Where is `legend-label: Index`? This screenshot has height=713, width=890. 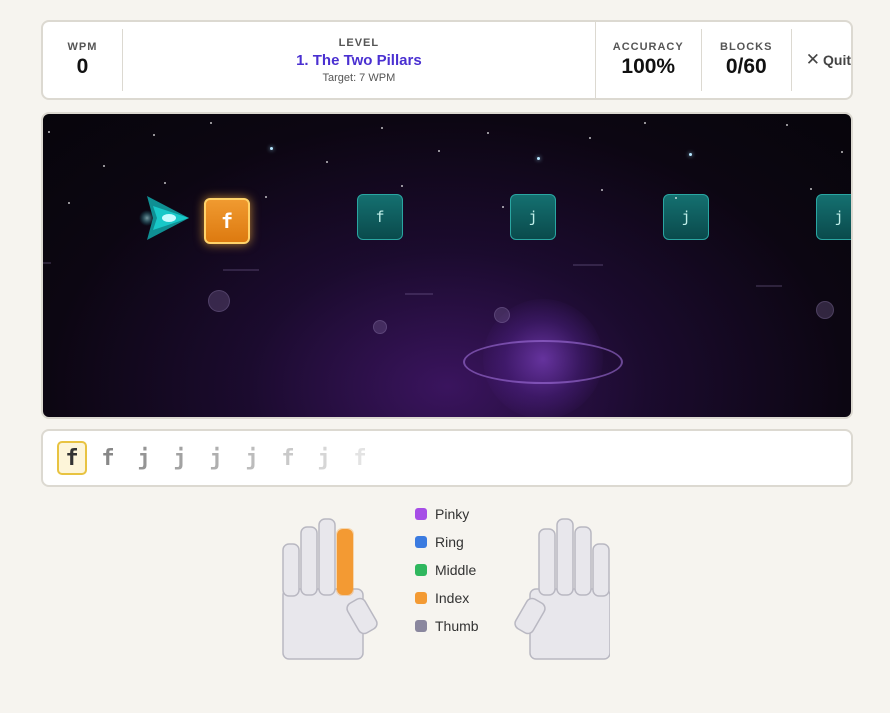 legend-label: Index is located at coordinates (452, 598).